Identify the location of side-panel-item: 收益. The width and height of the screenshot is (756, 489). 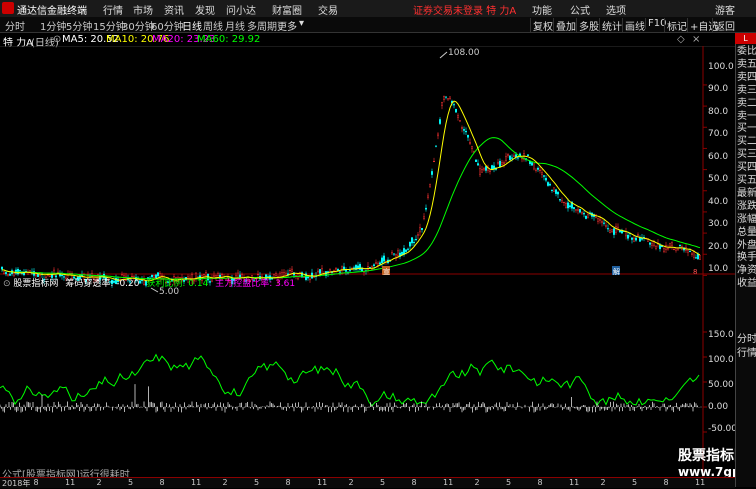
(746, 283).